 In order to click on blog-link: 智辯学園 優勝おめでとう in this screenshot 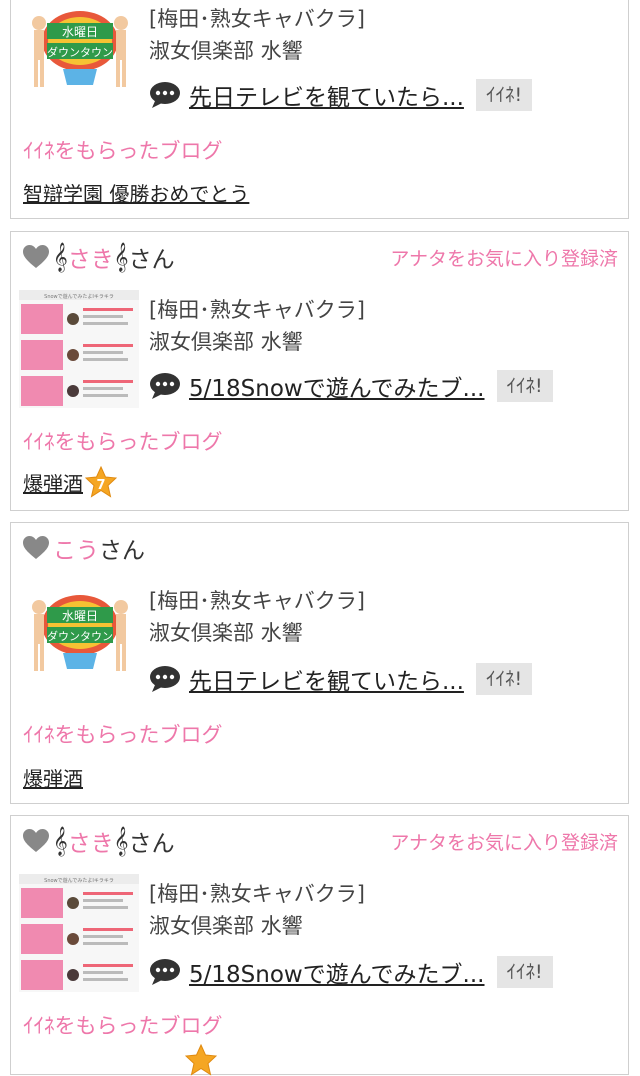, I will do `click(136, 192)`.